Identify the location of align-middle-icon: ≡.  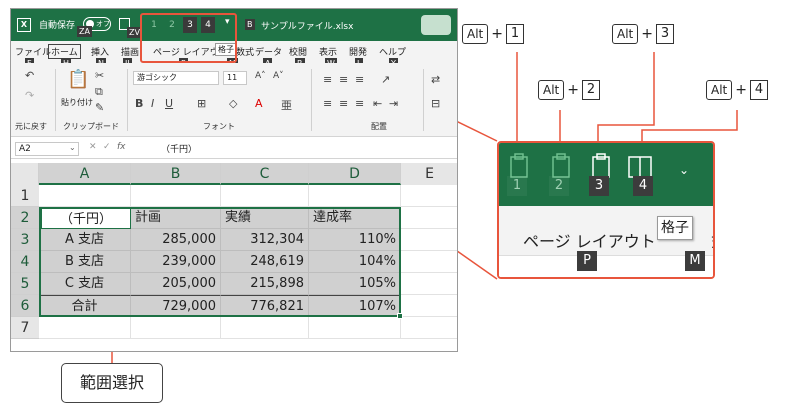
(343, 79).